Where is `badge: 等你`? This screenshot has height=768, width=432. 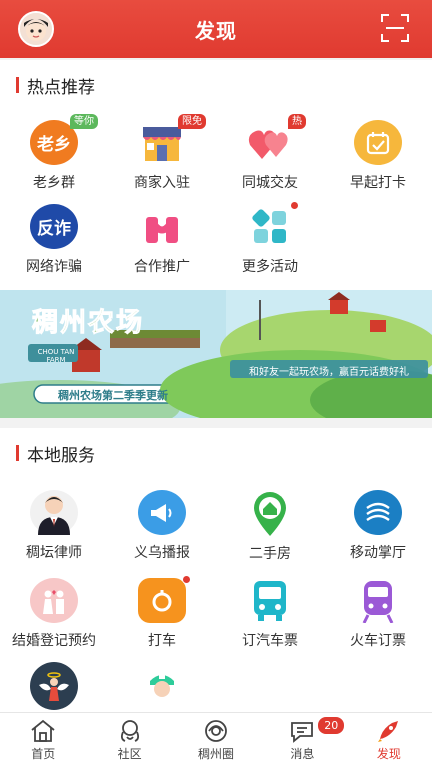 badge: 等你 is located at coordinates (84, 121).